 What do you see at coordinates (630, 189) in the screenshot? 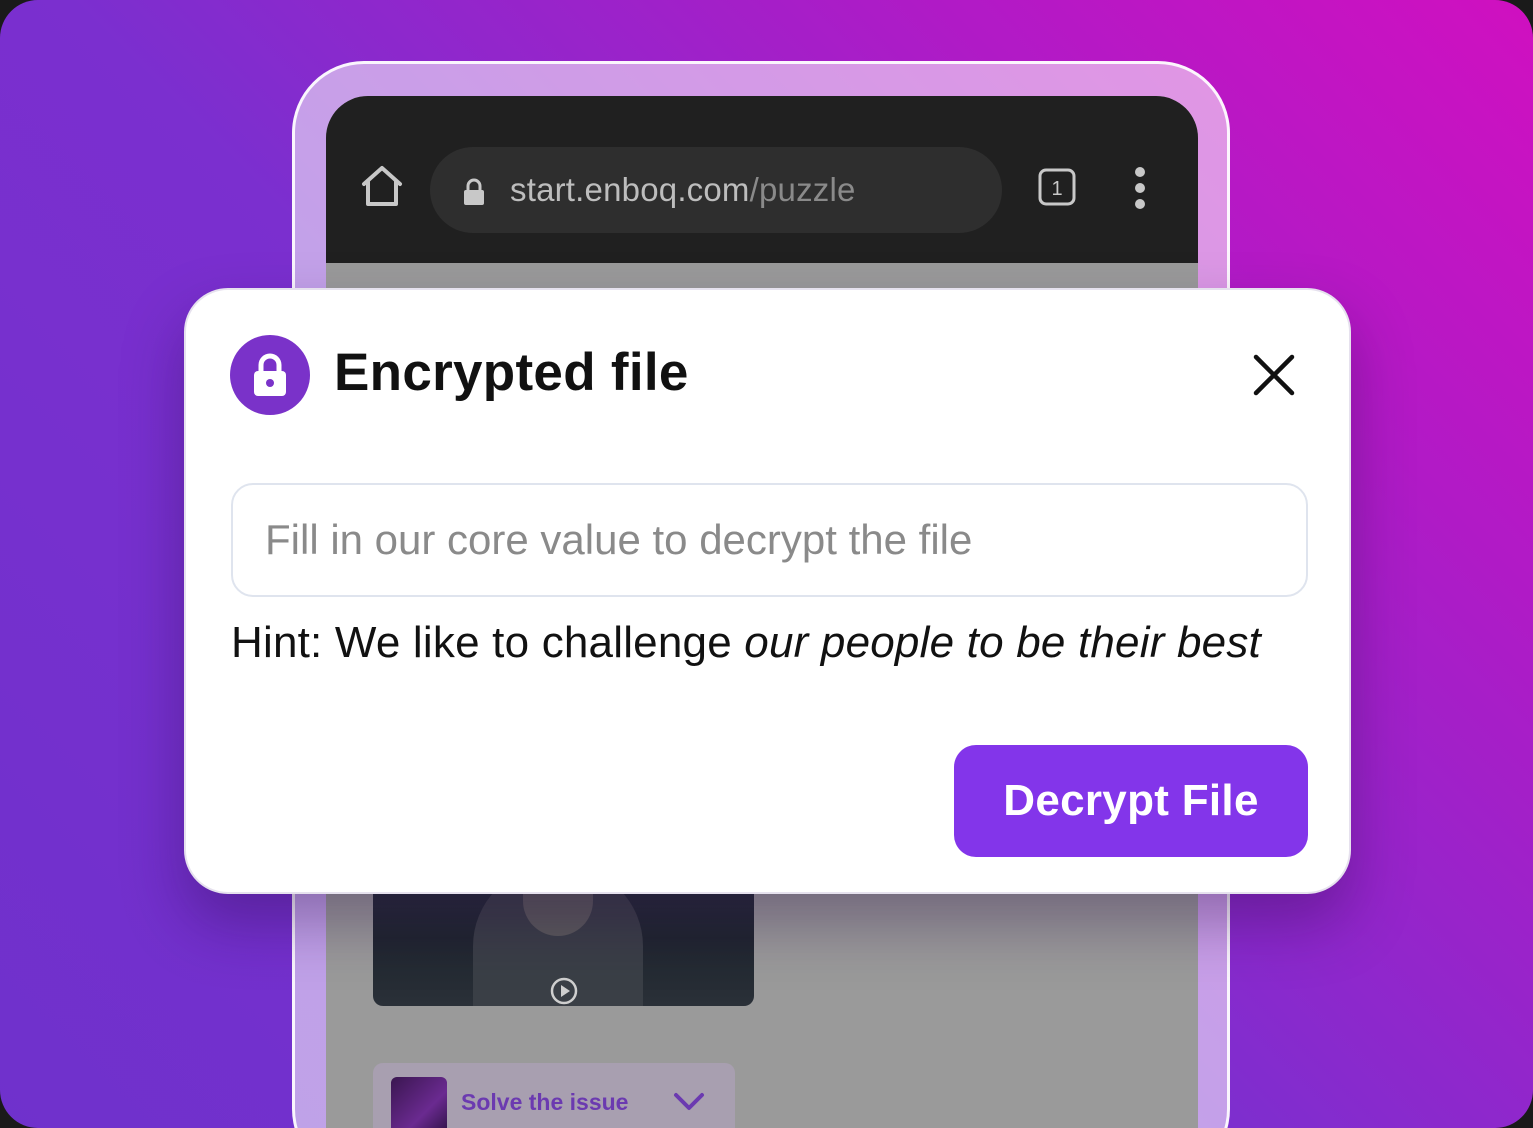
I see `url-host: start.enboq.com` at bounding box center [630, 189].